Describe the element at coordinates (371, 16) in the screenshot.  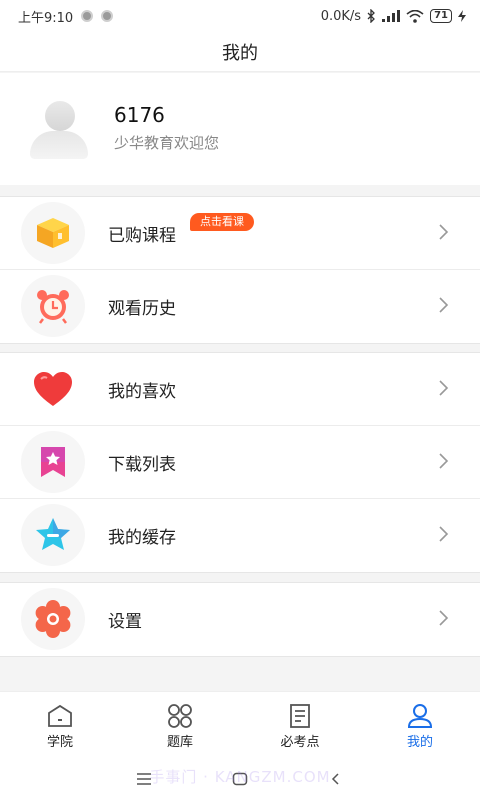
I see `bluetooth-icon` at that location.